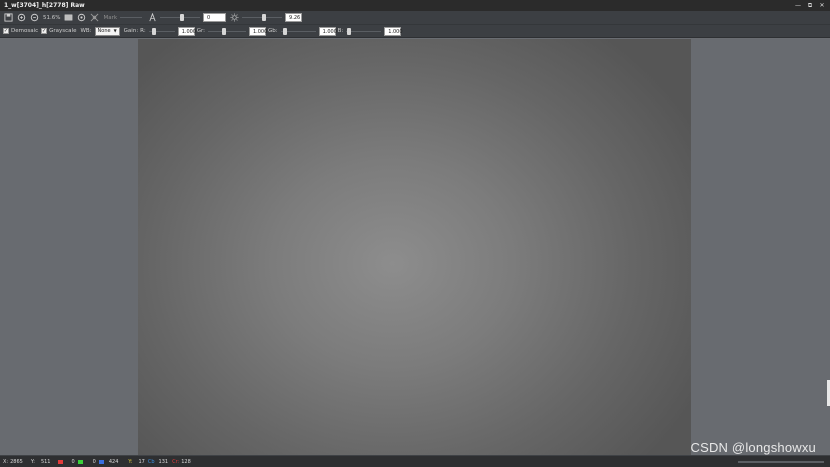 The width and height of the screenshot is (830, 467). I want to click on x-value: 2865, so click(16, 461).